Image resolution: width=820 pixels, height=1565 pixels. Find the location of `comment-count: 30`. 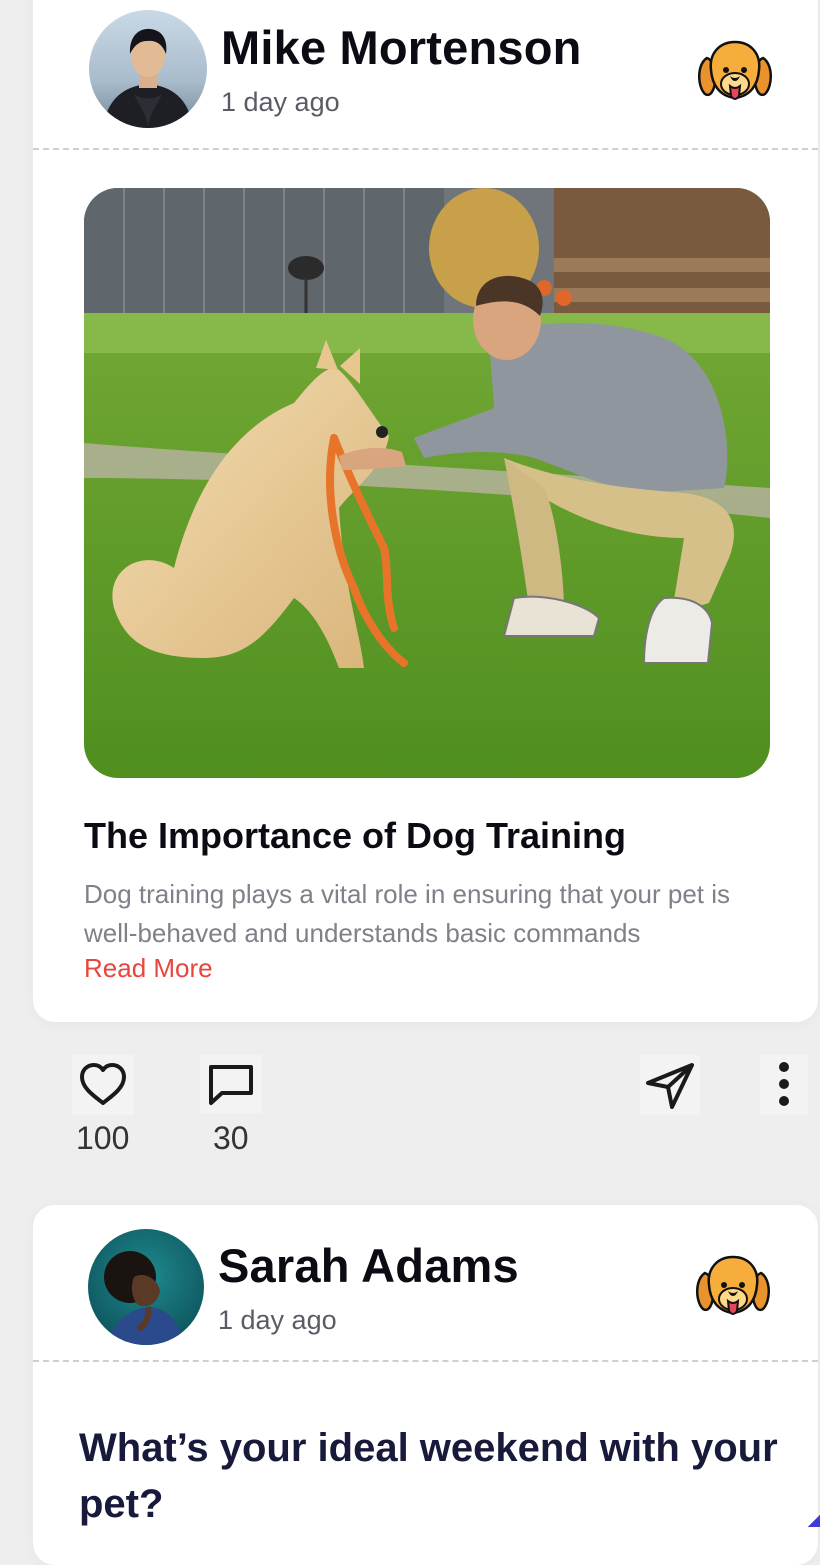

comment-count: 30 is located at coordinates (231, 1138).